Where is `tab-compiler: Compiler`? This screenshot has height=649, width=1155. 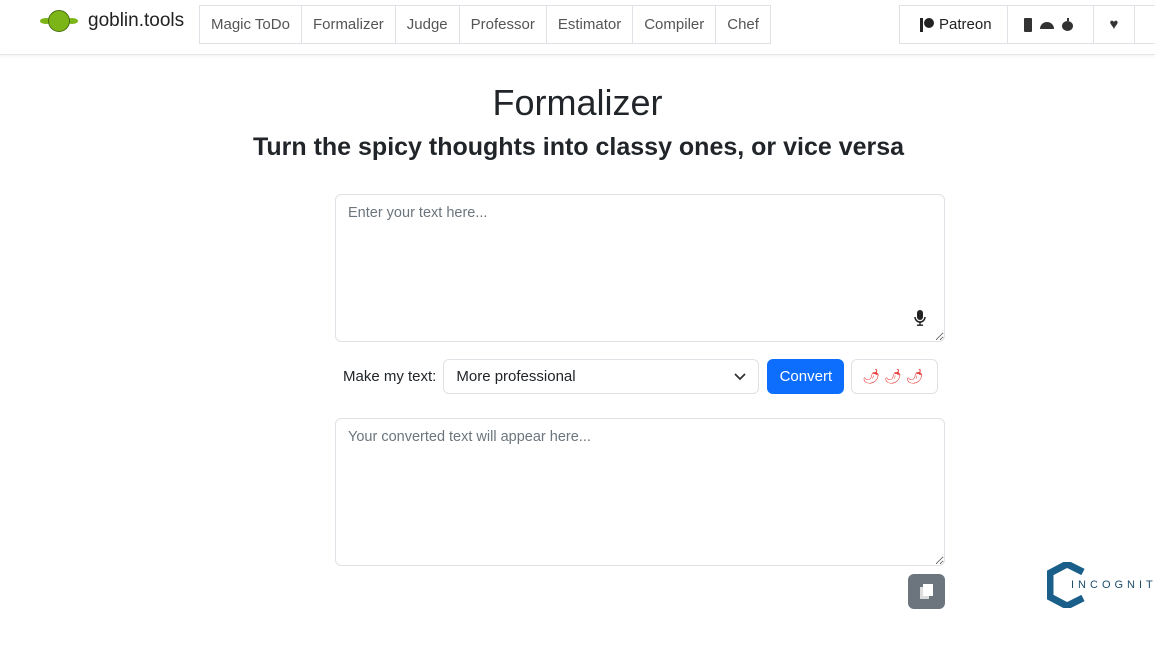
tab-compiler: Compiler is located at coordinates (674, 24).